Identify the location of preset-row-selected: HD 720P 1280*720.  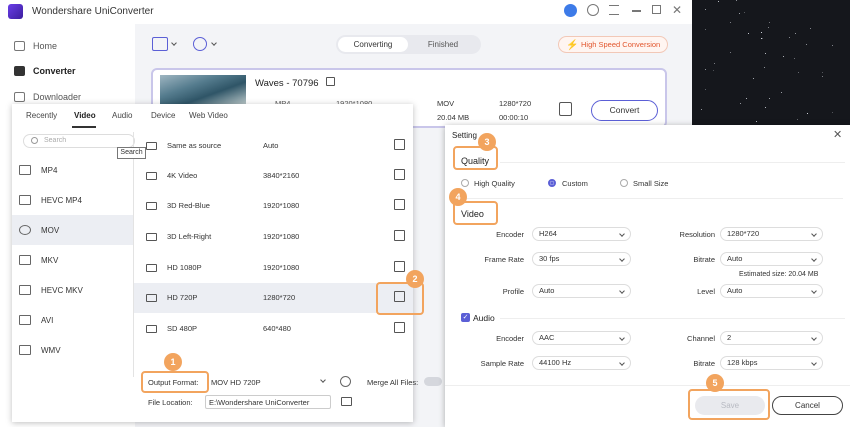
(273, 298).